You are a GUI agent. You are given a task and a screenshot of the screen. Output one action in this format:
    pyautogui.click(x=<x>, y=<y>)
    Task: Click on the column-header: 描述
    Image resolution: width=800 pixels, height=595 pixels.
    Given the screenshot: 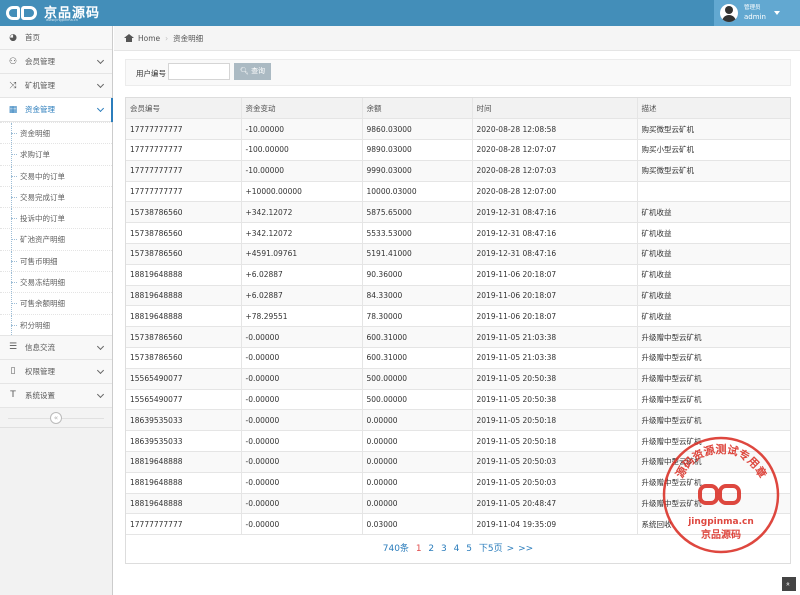 What is the action you would take?
    pyautogui.click(x=713, y=109)
    